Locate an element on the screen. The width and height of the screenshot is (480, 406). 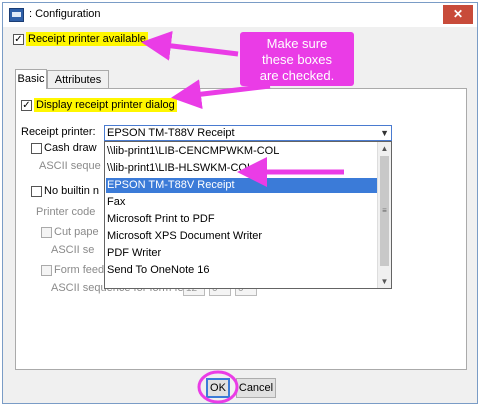
dropdown-option: Microsoft XPS Document Writer is located at coordinates (242, 236).